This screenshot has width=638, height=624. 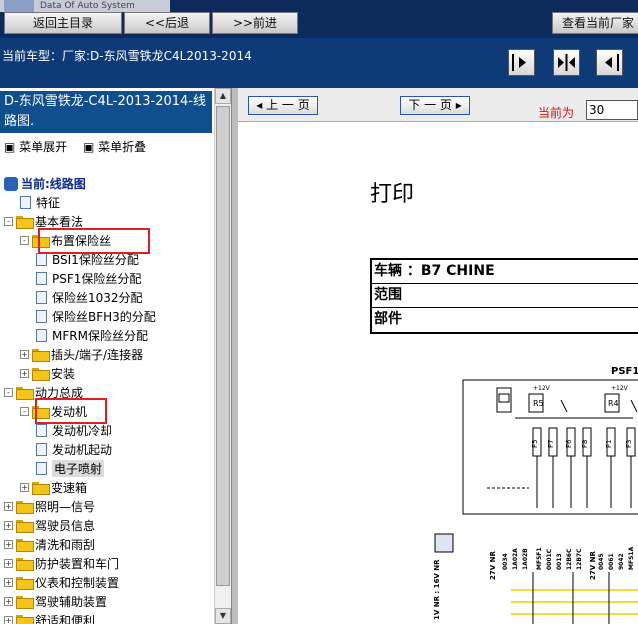 What do you see at coordinates (223, 96) in the screenshot?
I see `scroll-up-icon: ▲` at bounding box center [223, 96].